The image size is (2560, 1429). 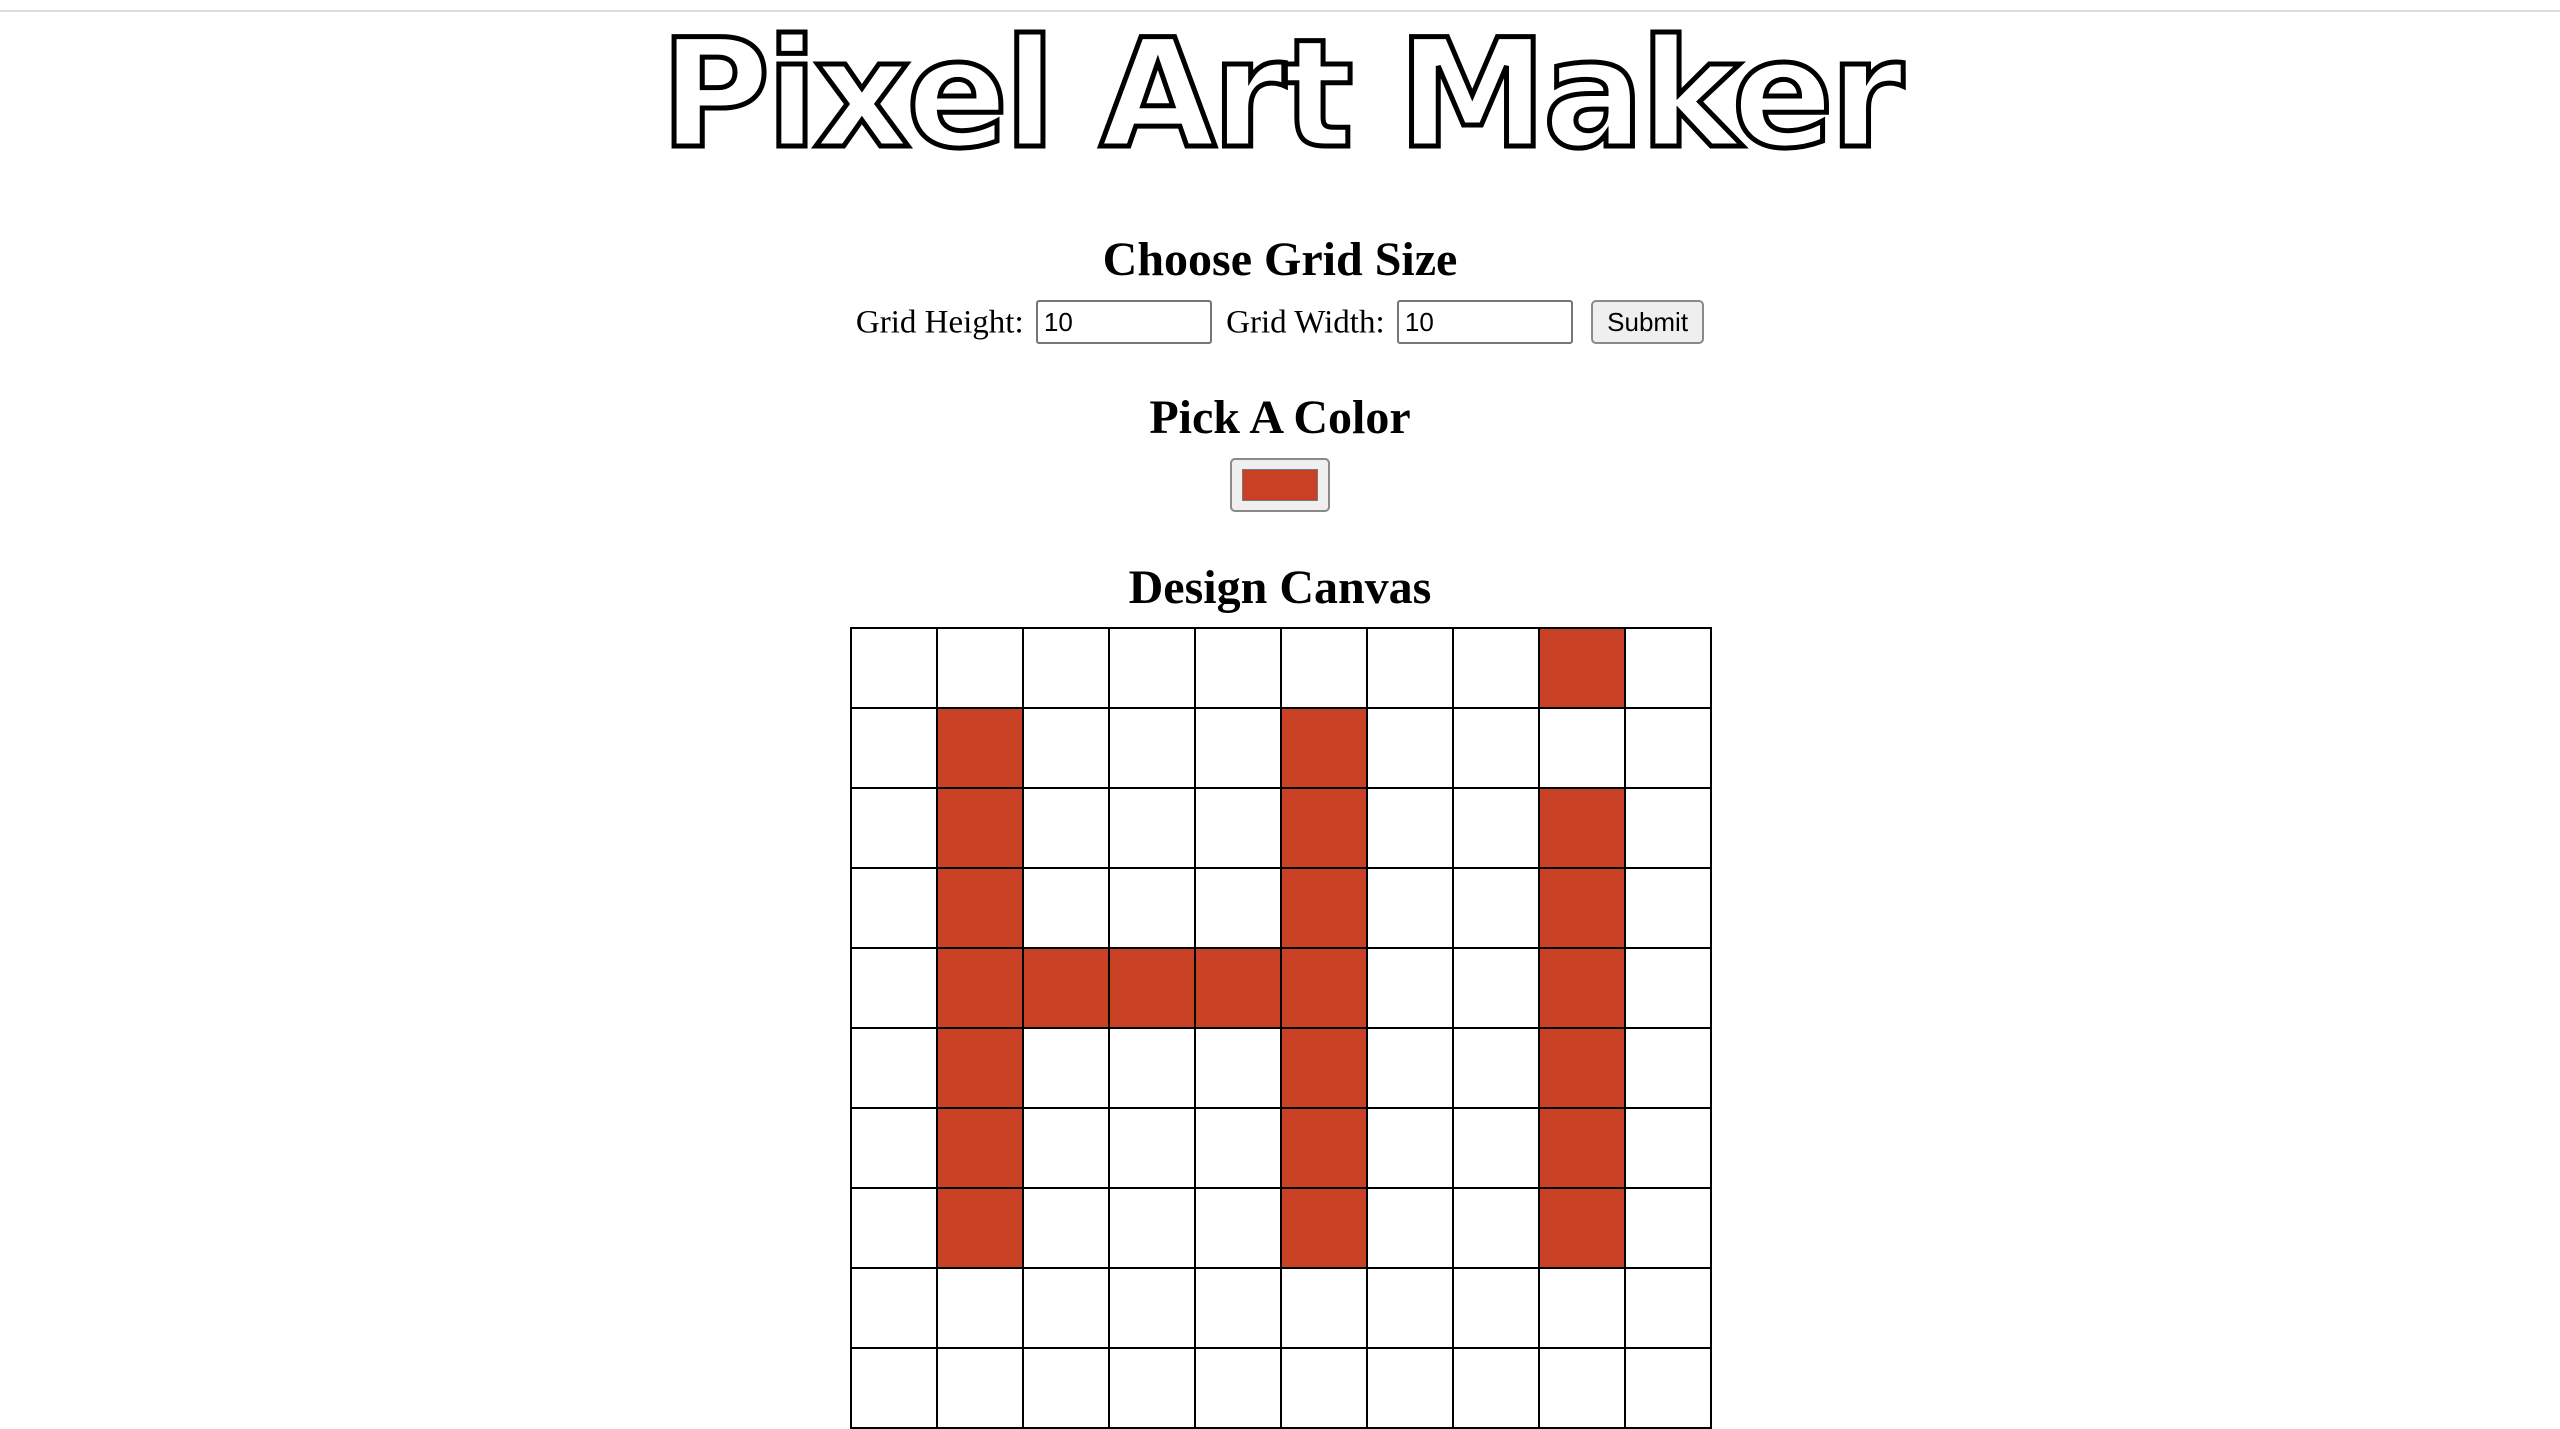 I want to click on color-picker, so click(x=1280, y=485).